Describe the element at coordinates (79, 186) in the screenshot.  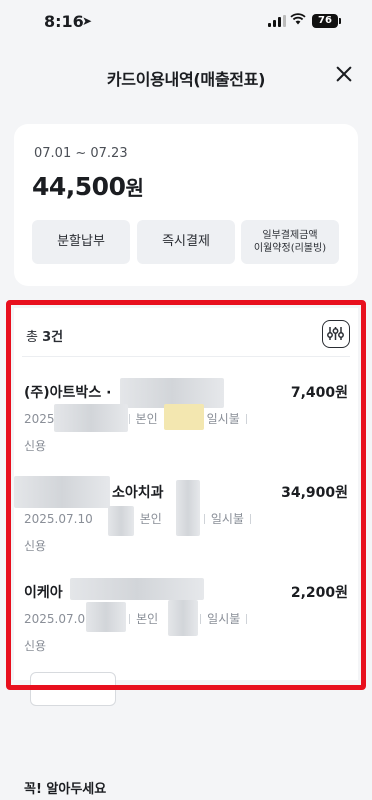
I see `total-amount-value: 44,500` at that location.